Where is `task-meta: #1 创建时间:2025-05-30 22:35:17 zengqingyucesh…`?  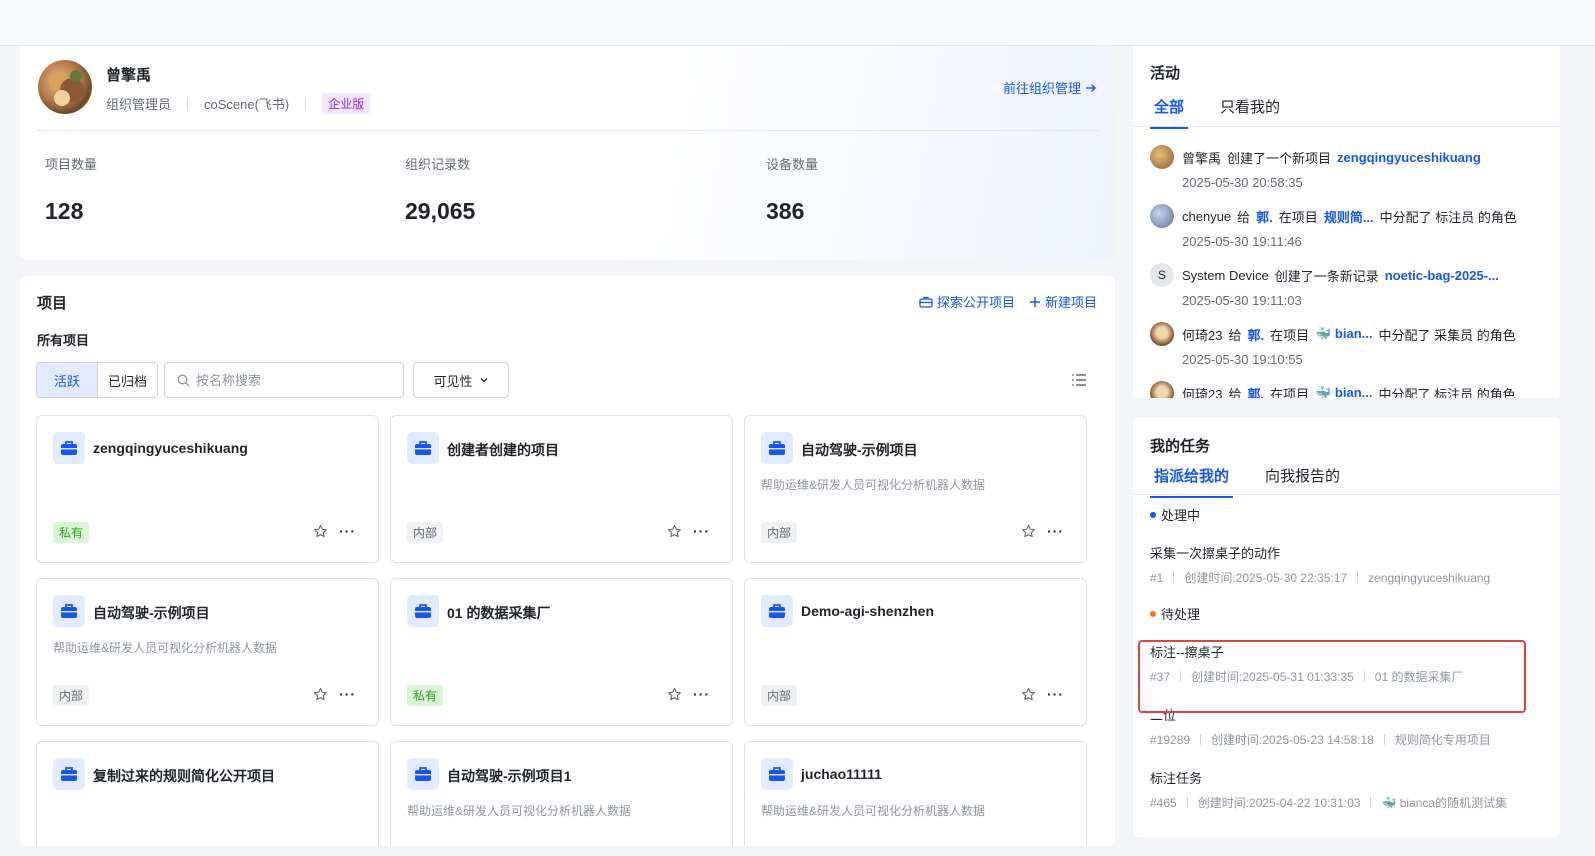 task-meta: #1 创建时间:2025-05-30 22:35:17 zengqingyucesh… is located at coordinates (1350, 577).